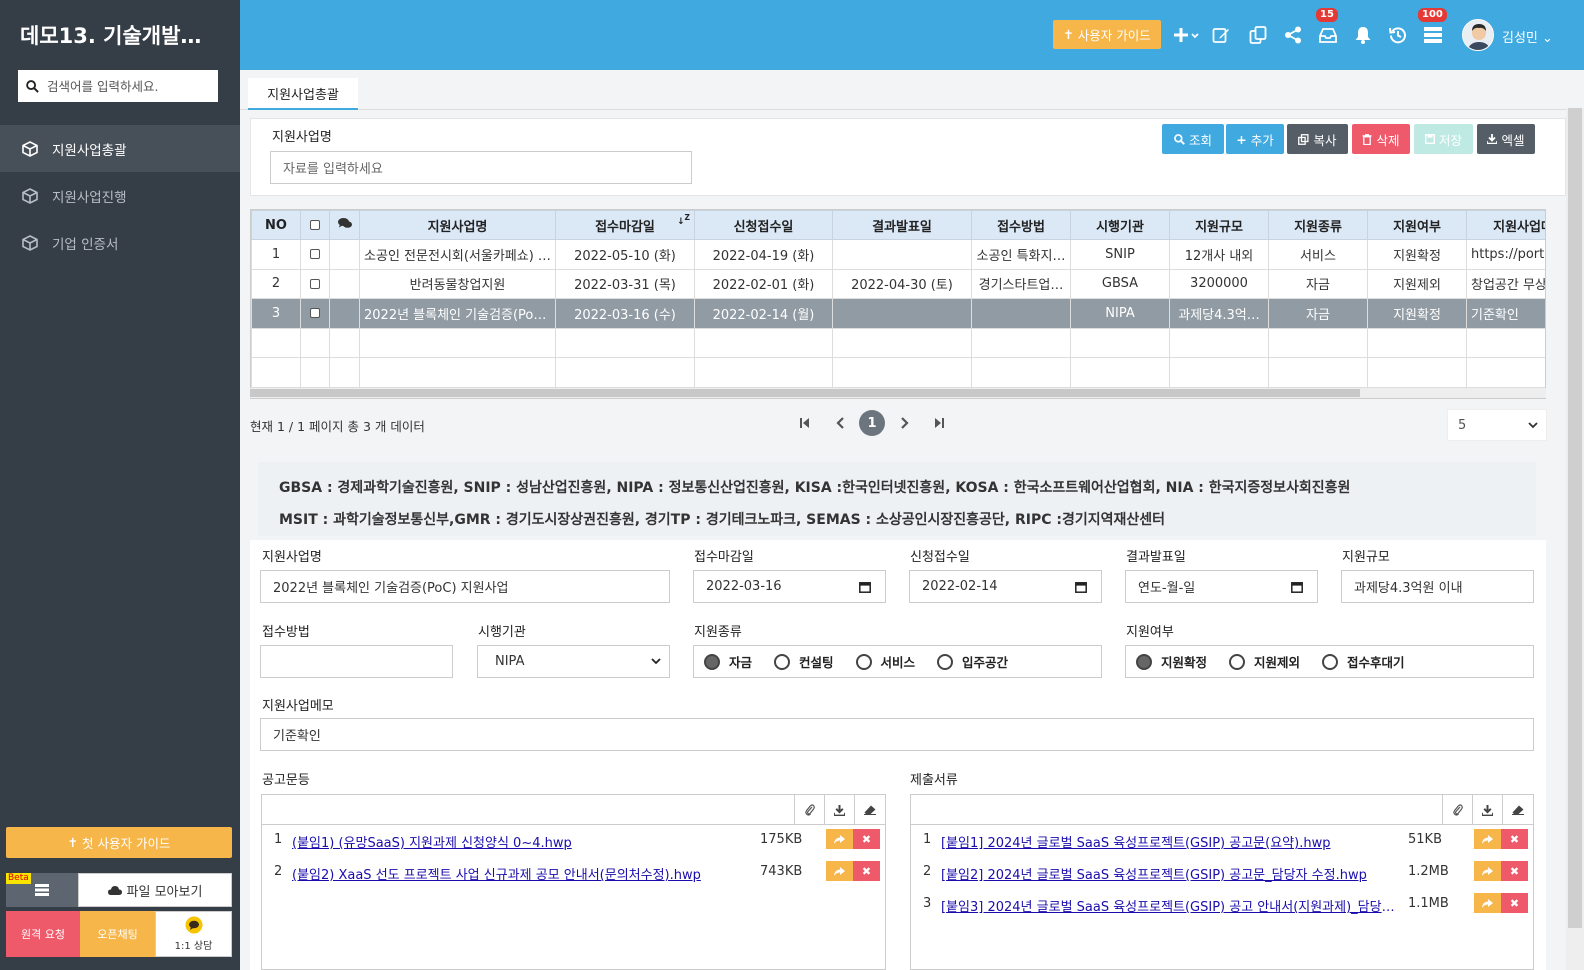 The height and width of the screenshot is (970, 1584). I want to click on search-button: 조회, so click(1193, 139).